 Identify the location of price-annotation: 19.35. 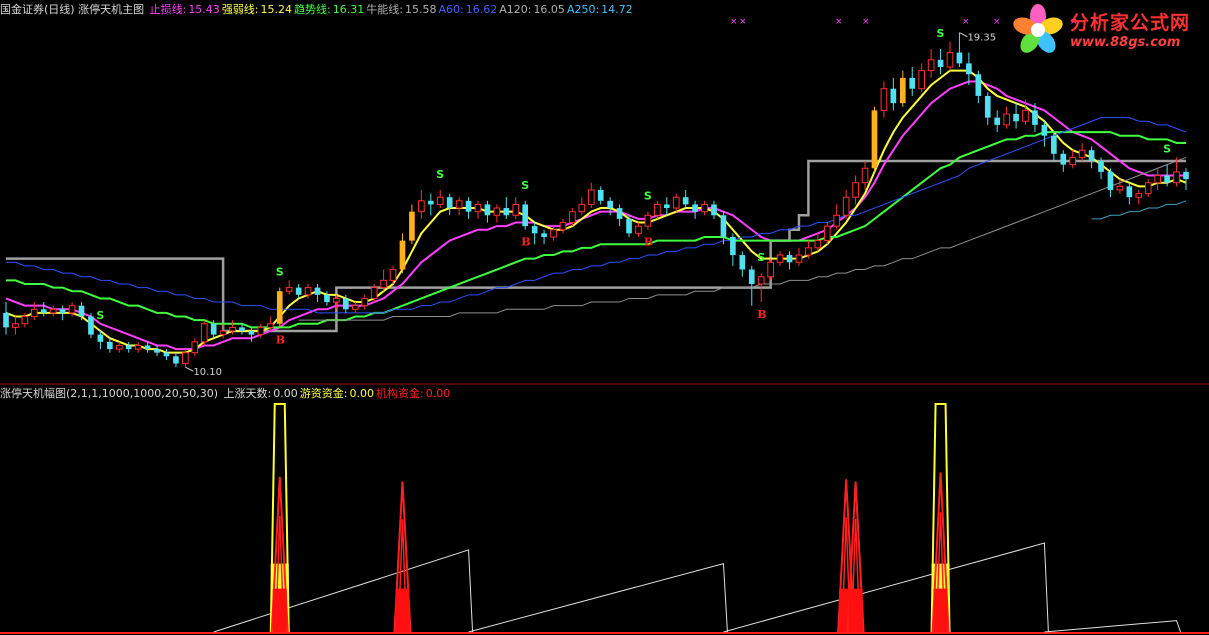
(981, 38).